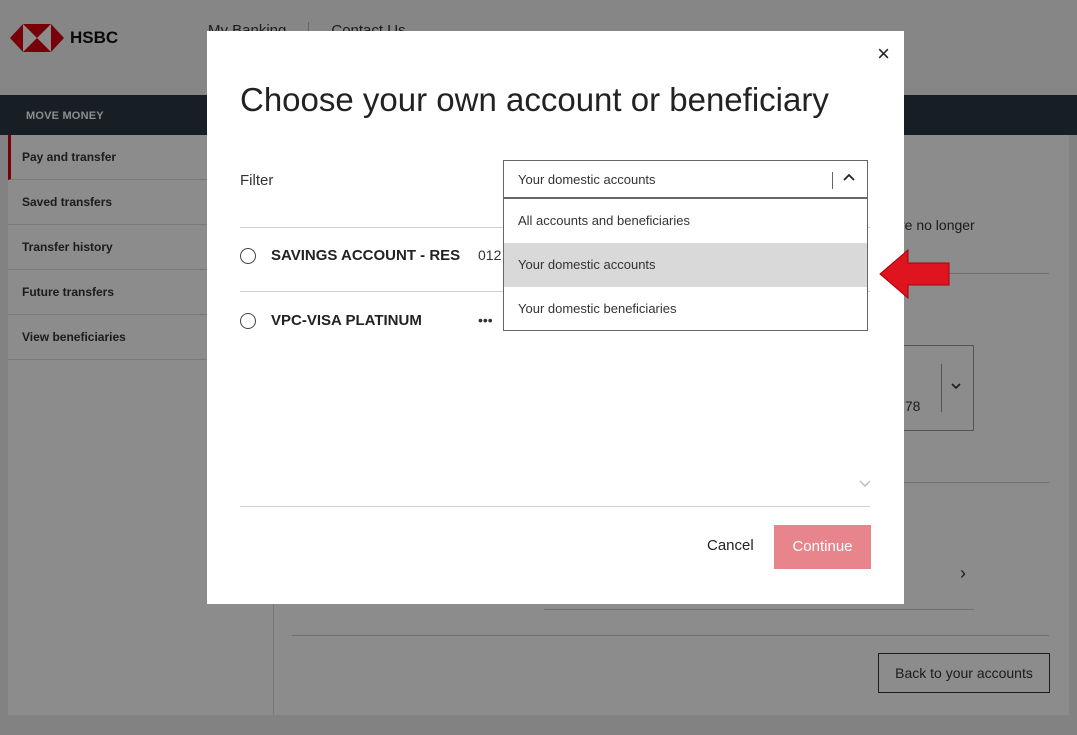  What do you see at coordinates (366, 255) in the screenshot?
I see `account-name: SAVINGS ACCOUNT - RES` at bounding box center [366, 255].